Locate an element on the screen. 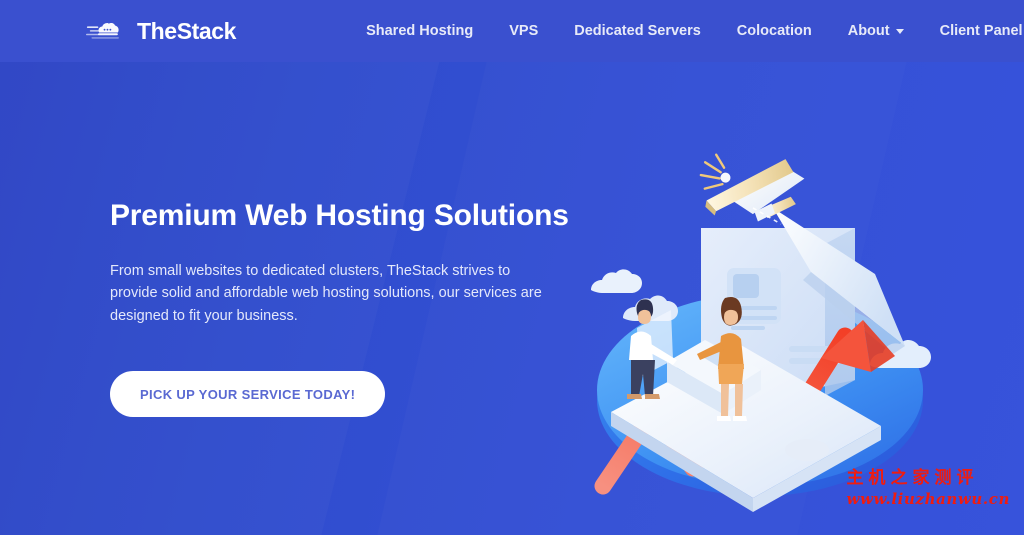 This screenshot has height=535, width=1024. chevron-down-icon is located at coordinates (899, 31).